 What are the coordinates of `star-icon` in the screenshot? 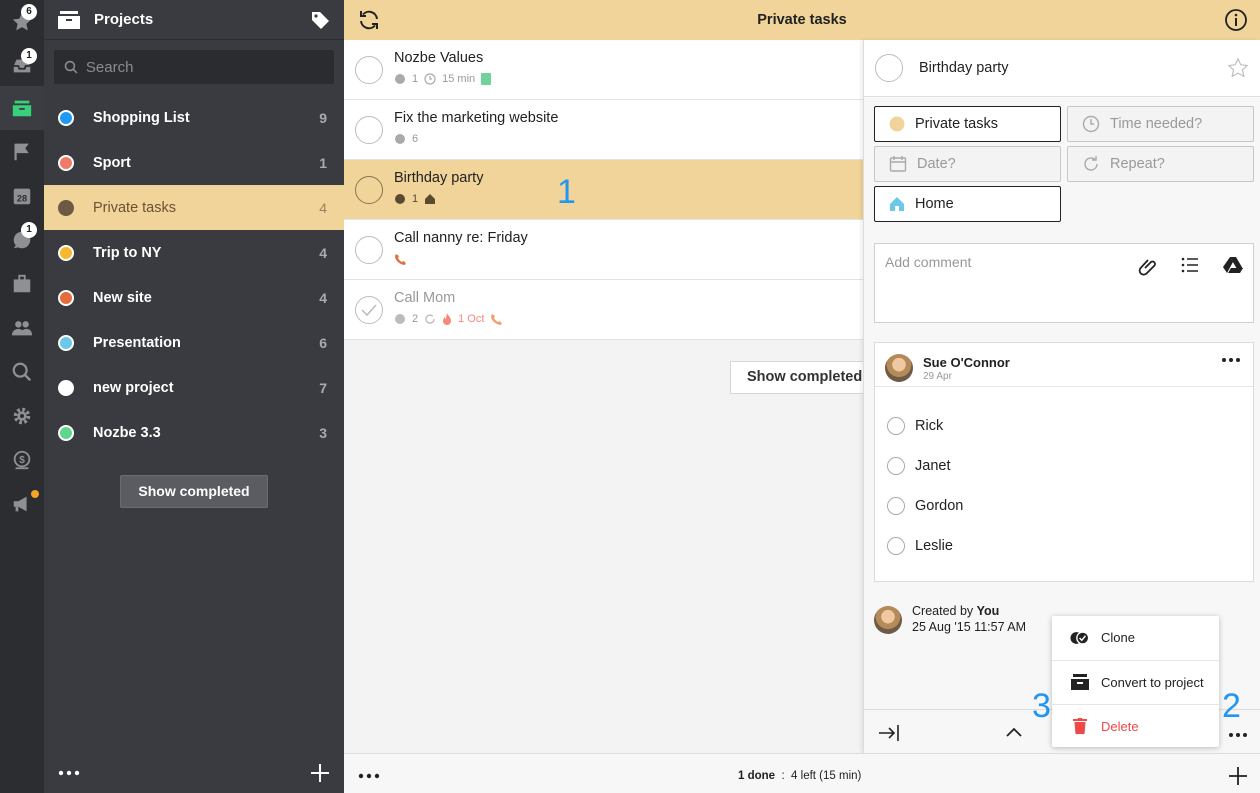 It's located at (1238, 68).